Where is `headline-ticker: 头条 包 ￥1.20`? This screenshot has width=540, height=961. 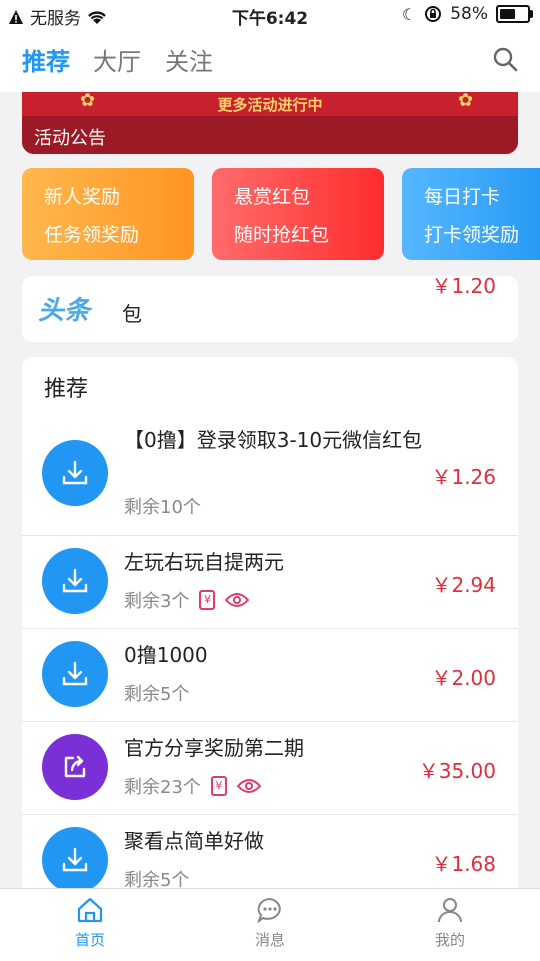
headline-ticker: 头条 包 ￥1.20 is located at coordinates (270, 309).